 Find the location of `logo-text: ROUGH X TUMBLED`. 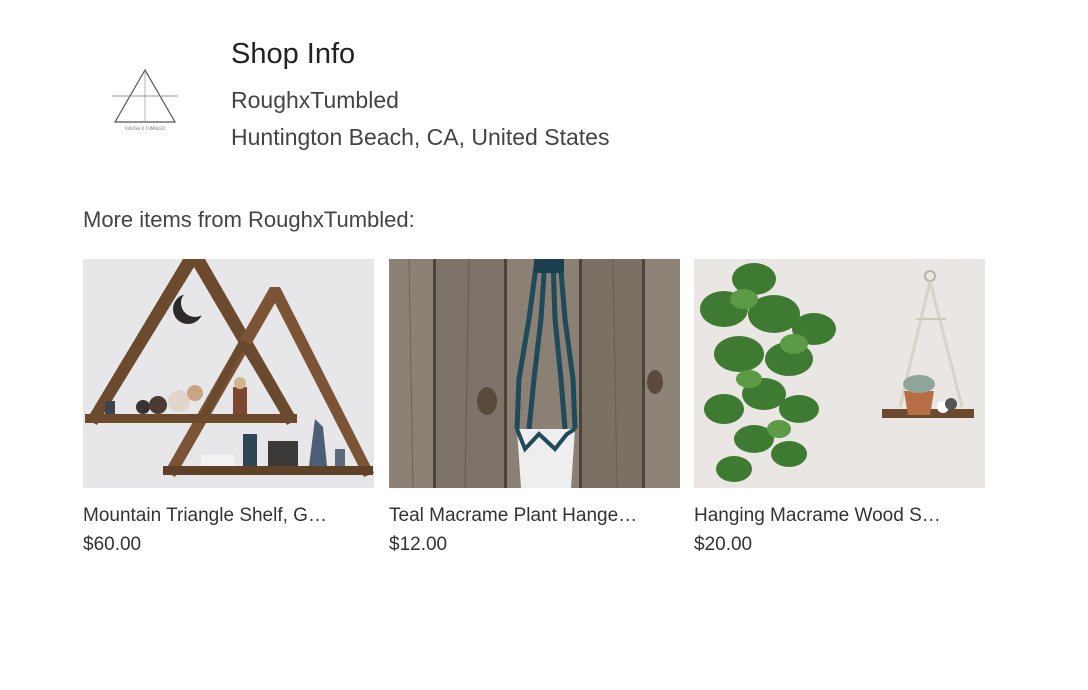

logo-text: ROUGH X TUMBLED is located at coordinates (145, 128).